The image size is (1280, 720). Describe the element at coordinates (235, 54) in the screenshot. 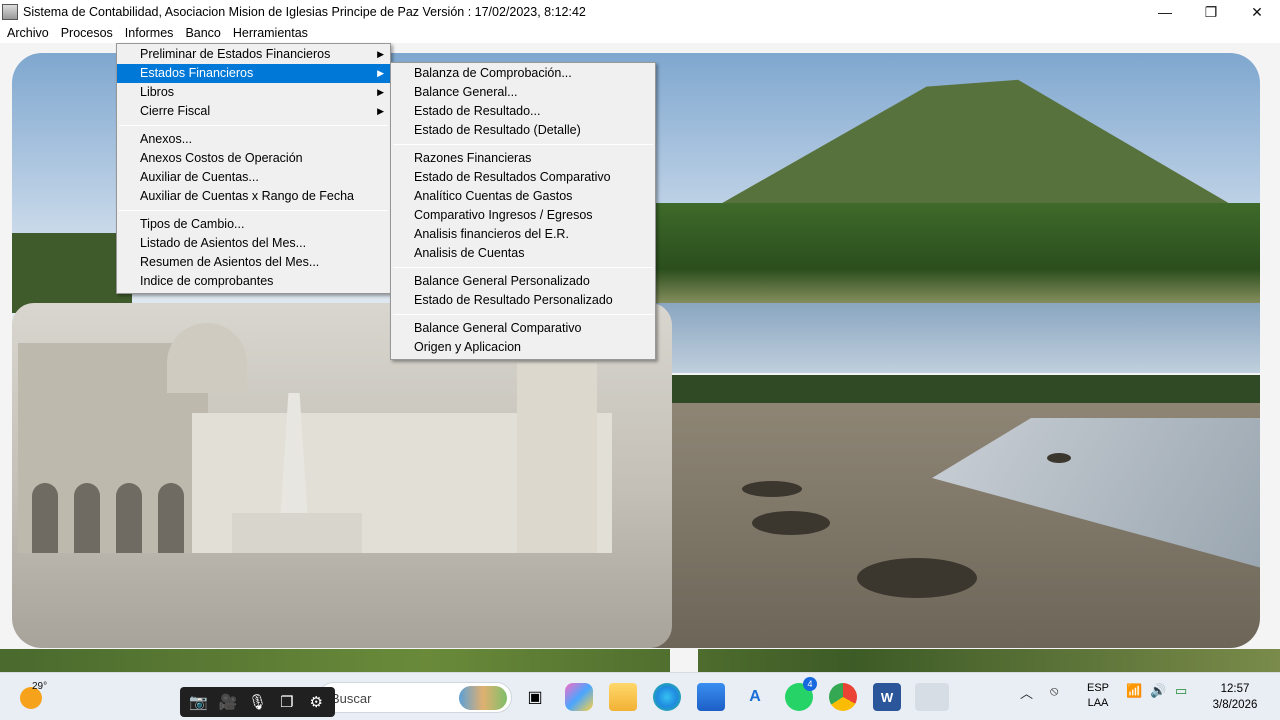

I see `menu-item-label: Preliminar de Estados Financieros` at that location.